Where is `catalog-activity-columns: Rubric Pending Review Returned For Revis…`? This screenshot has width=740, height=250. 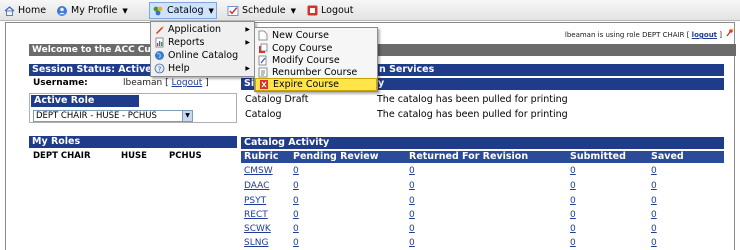
catalog-activity-columns: Rubric Pending Review Returned For Revis… is located at coordinates (482, 157).